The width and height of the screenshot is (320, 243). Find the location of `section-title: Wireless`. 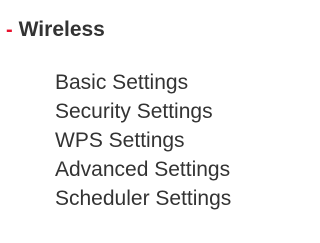

section-title: Wireless is located at coordinates (62, 30).